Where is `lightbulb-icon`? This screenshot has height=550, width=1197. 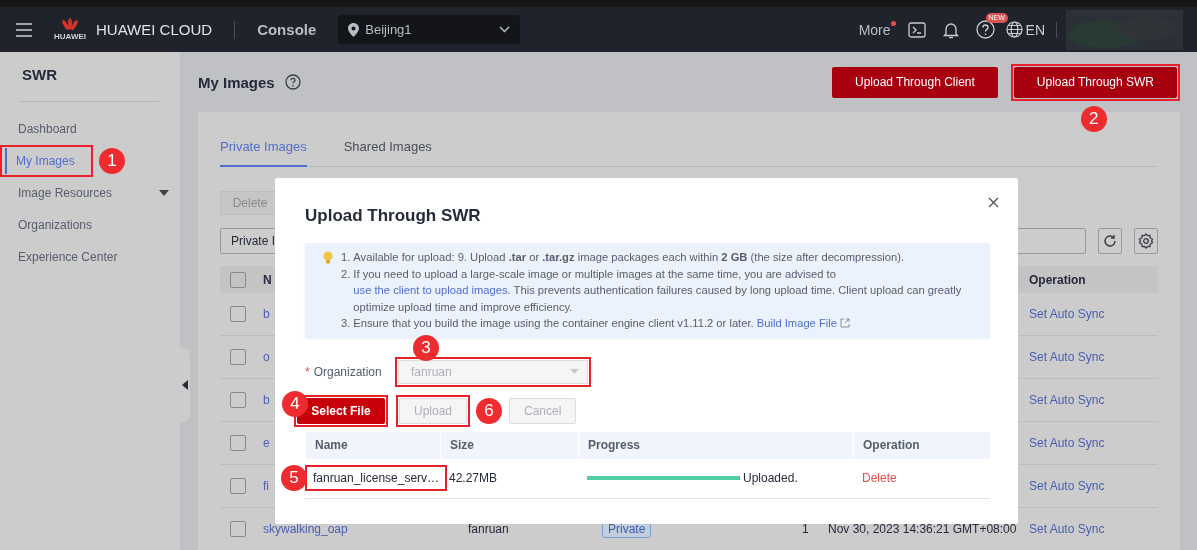 lightbulb-icon is located at coordinates (328, 257).